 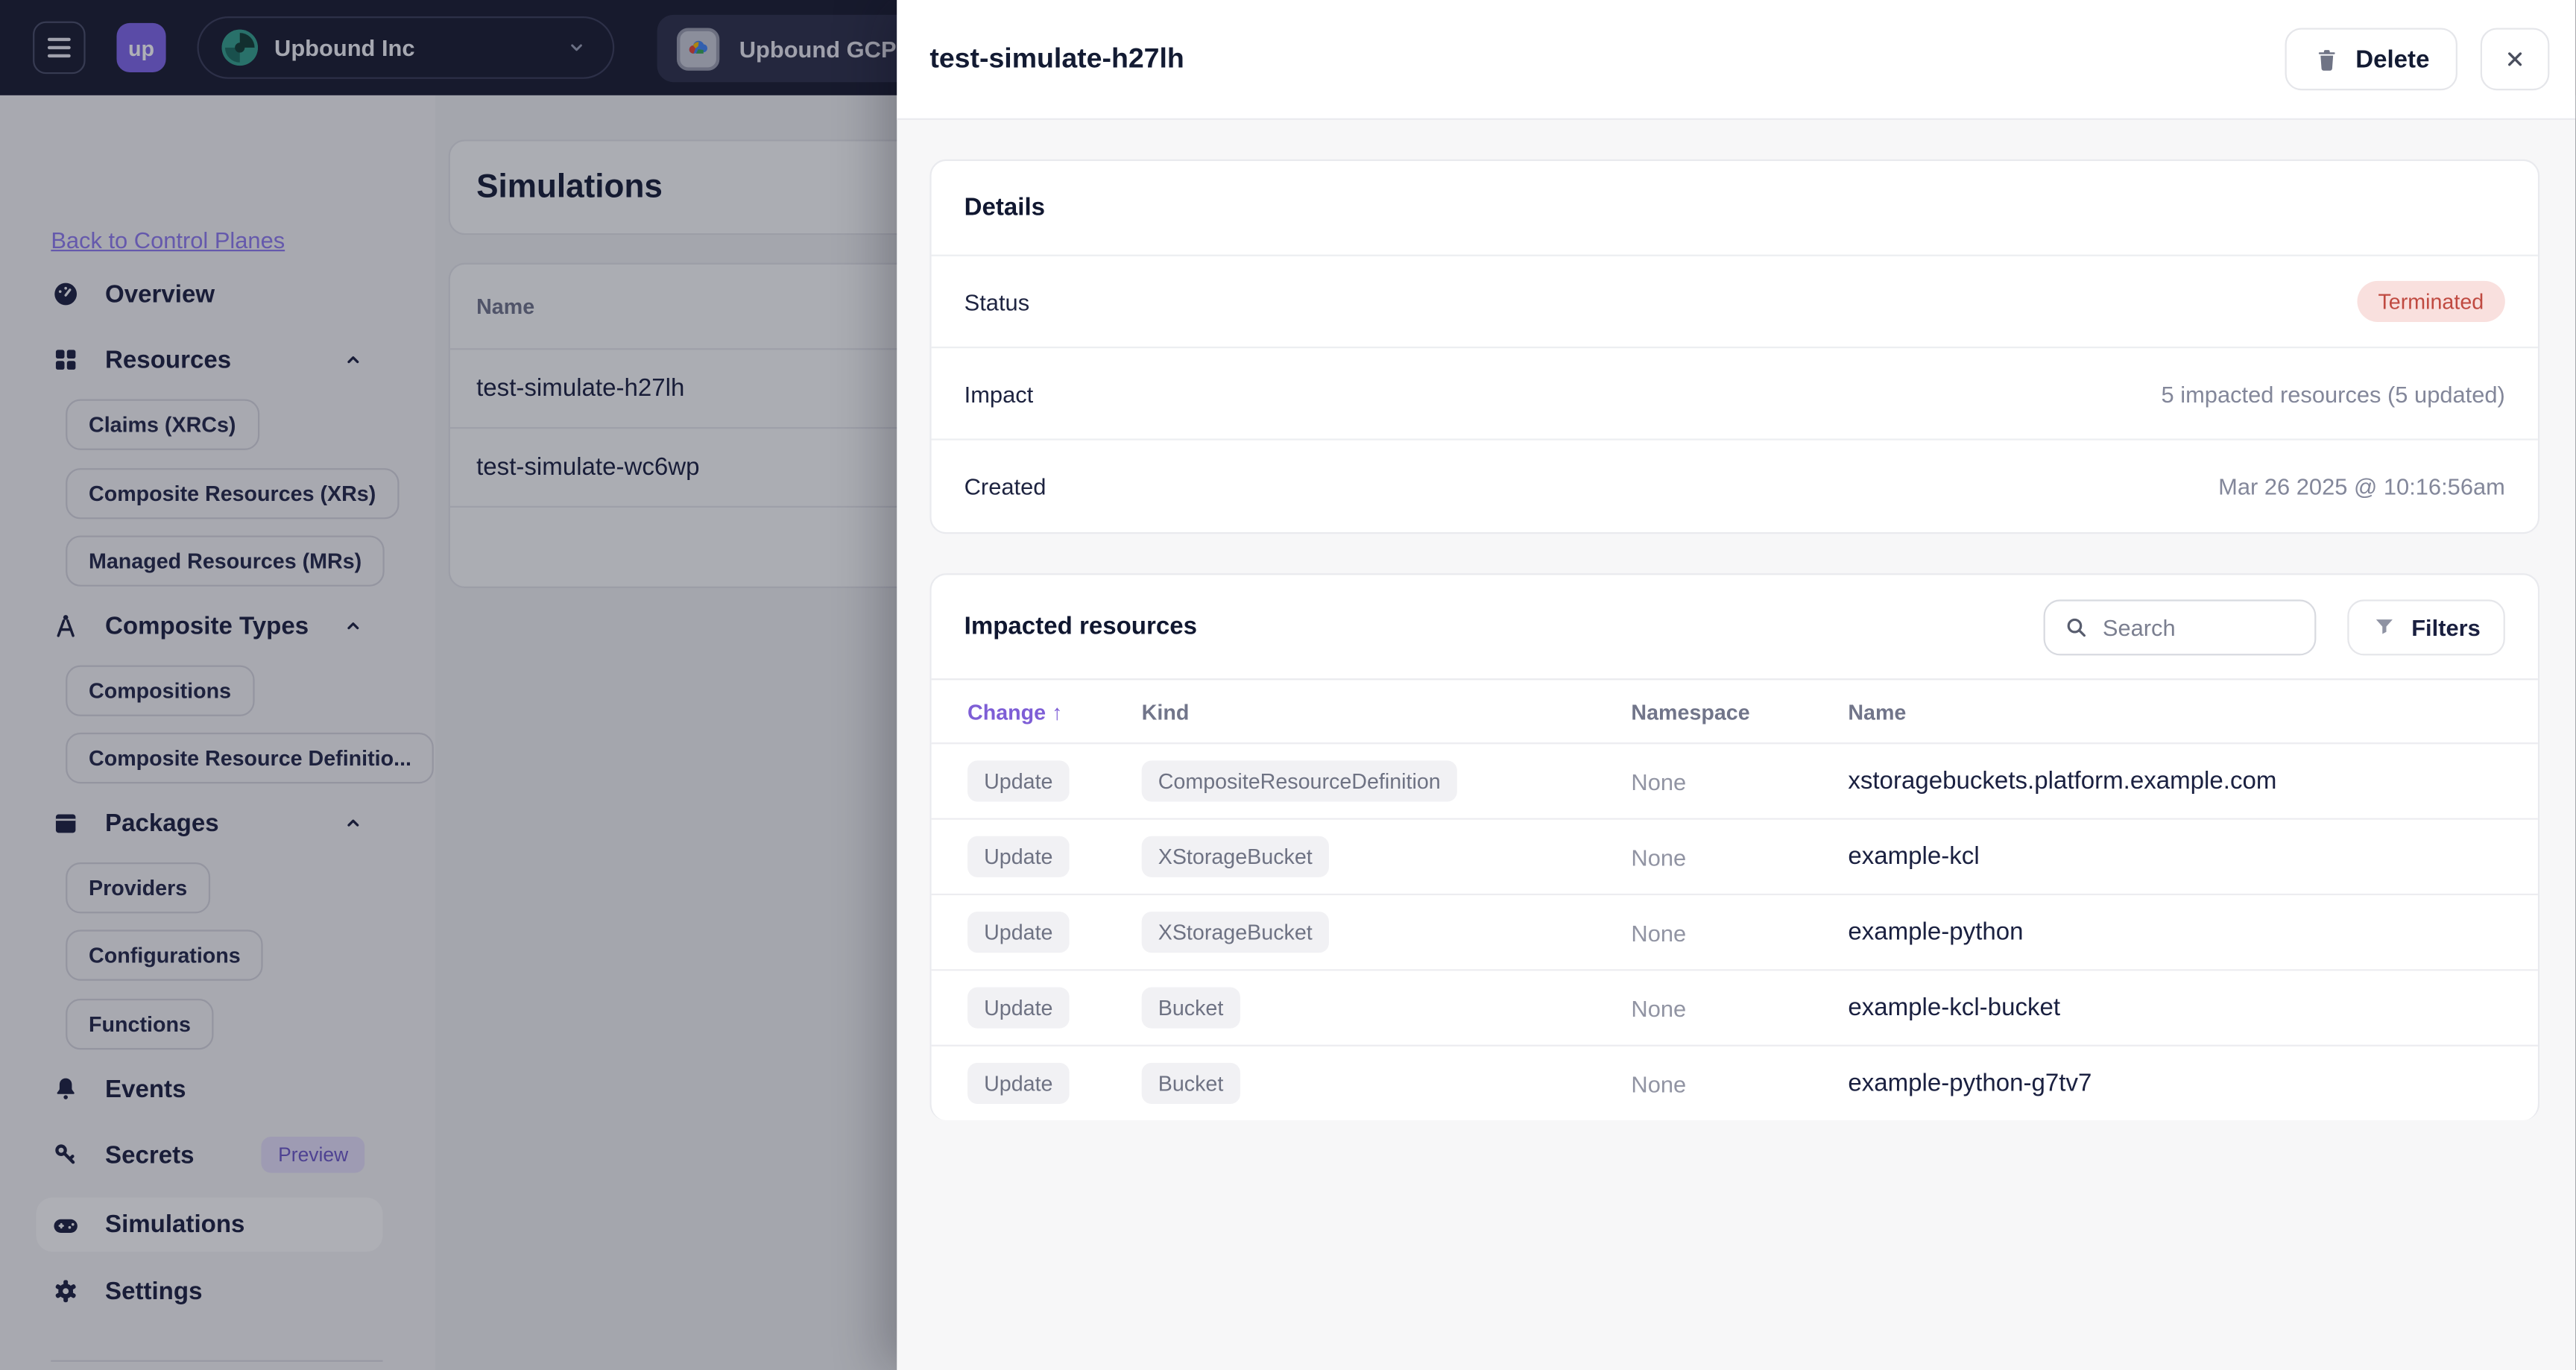 What do you see at coordinates (1936, 932) in the screenshot?
I see `name-cell: example-python` at bounding box center [1936, 932].